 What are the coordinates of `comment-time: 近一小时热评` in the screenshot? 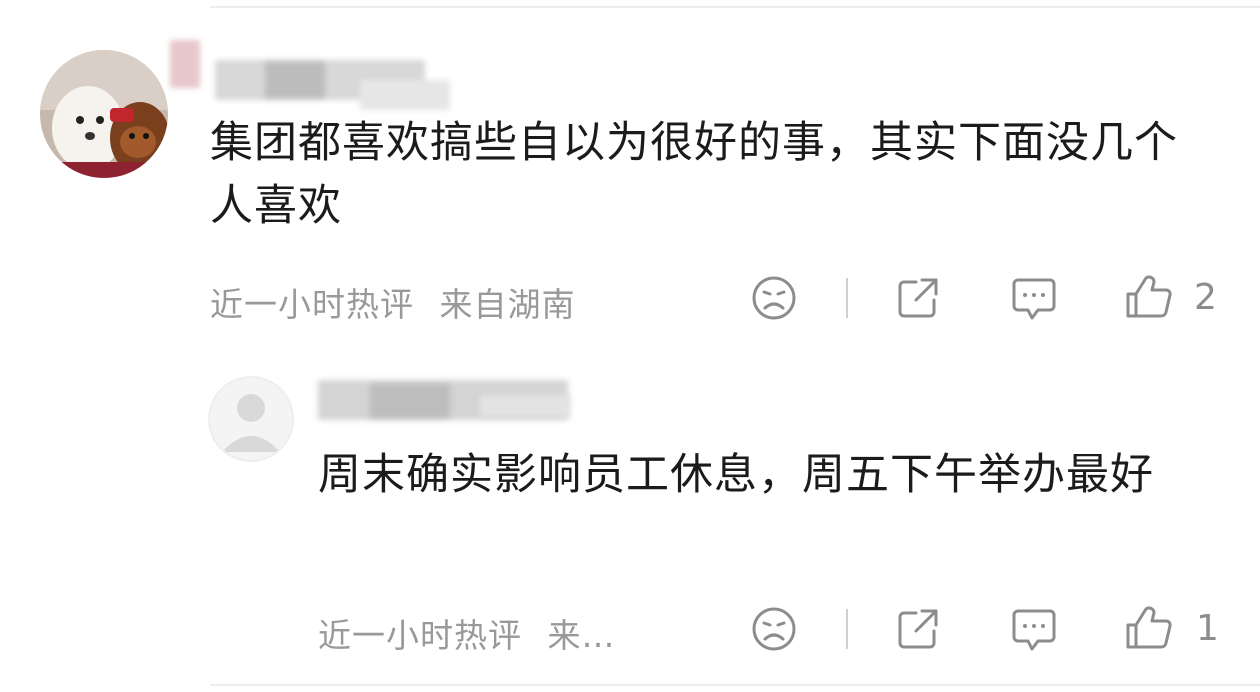 It's located at (312, 304).